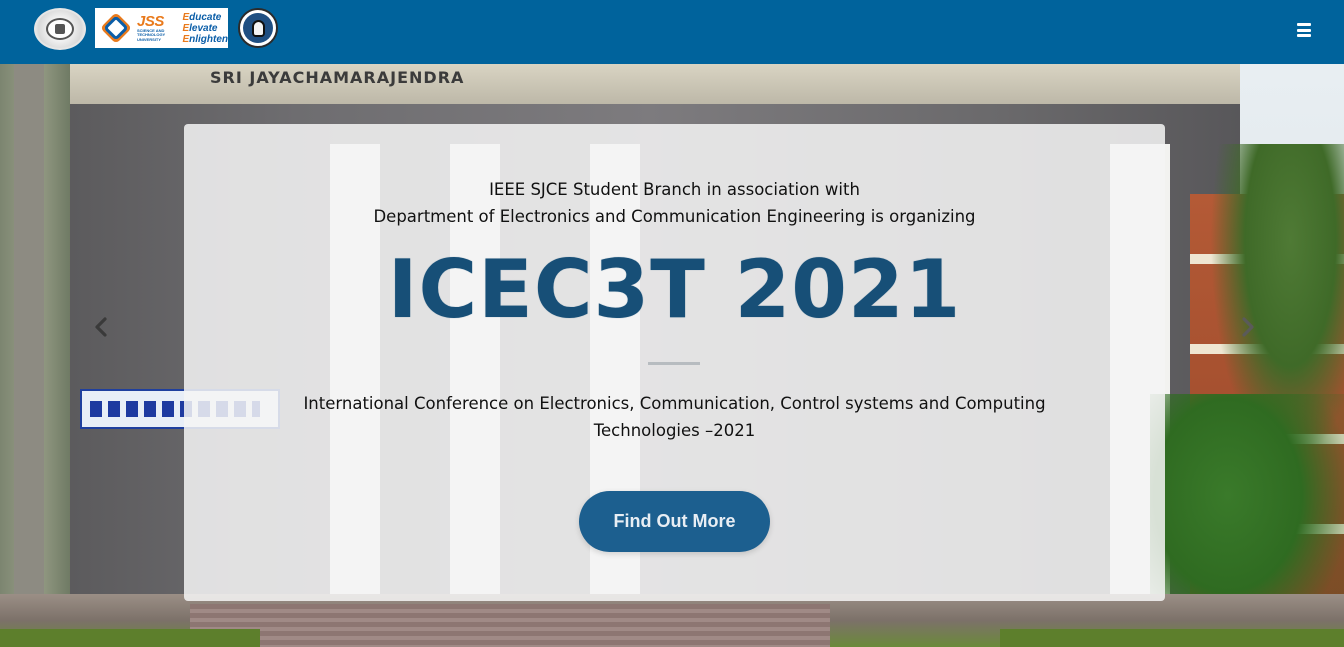 The image size is (1344, 647). I want to click on hamburger-menu-icon, so click(1304, 30).